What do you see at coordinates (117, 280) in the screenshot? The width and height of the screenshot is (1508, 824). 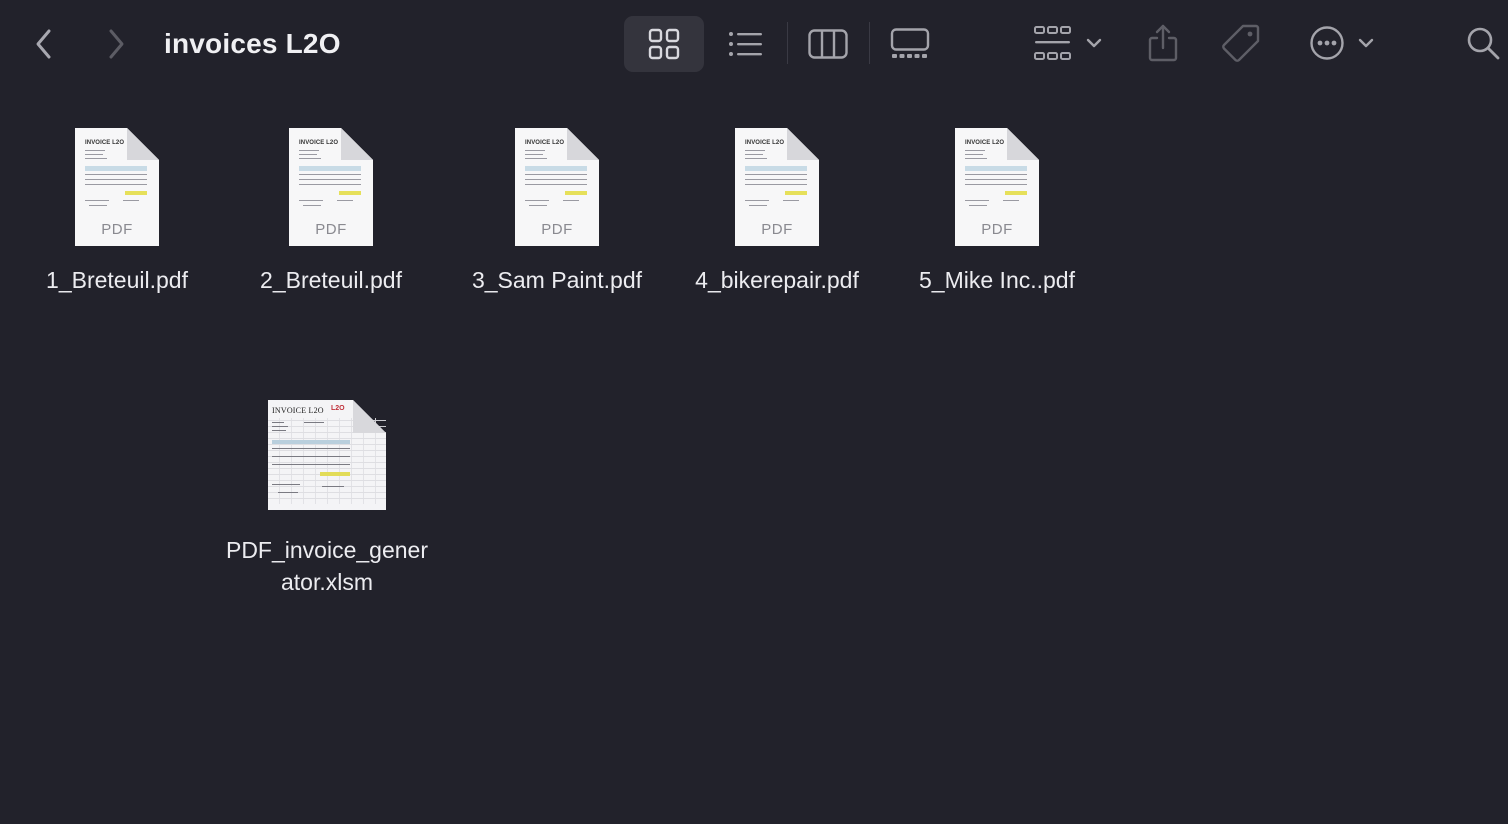 I see `file-name: 1_Breteuil.pdf` at bounding box center [117, 280].